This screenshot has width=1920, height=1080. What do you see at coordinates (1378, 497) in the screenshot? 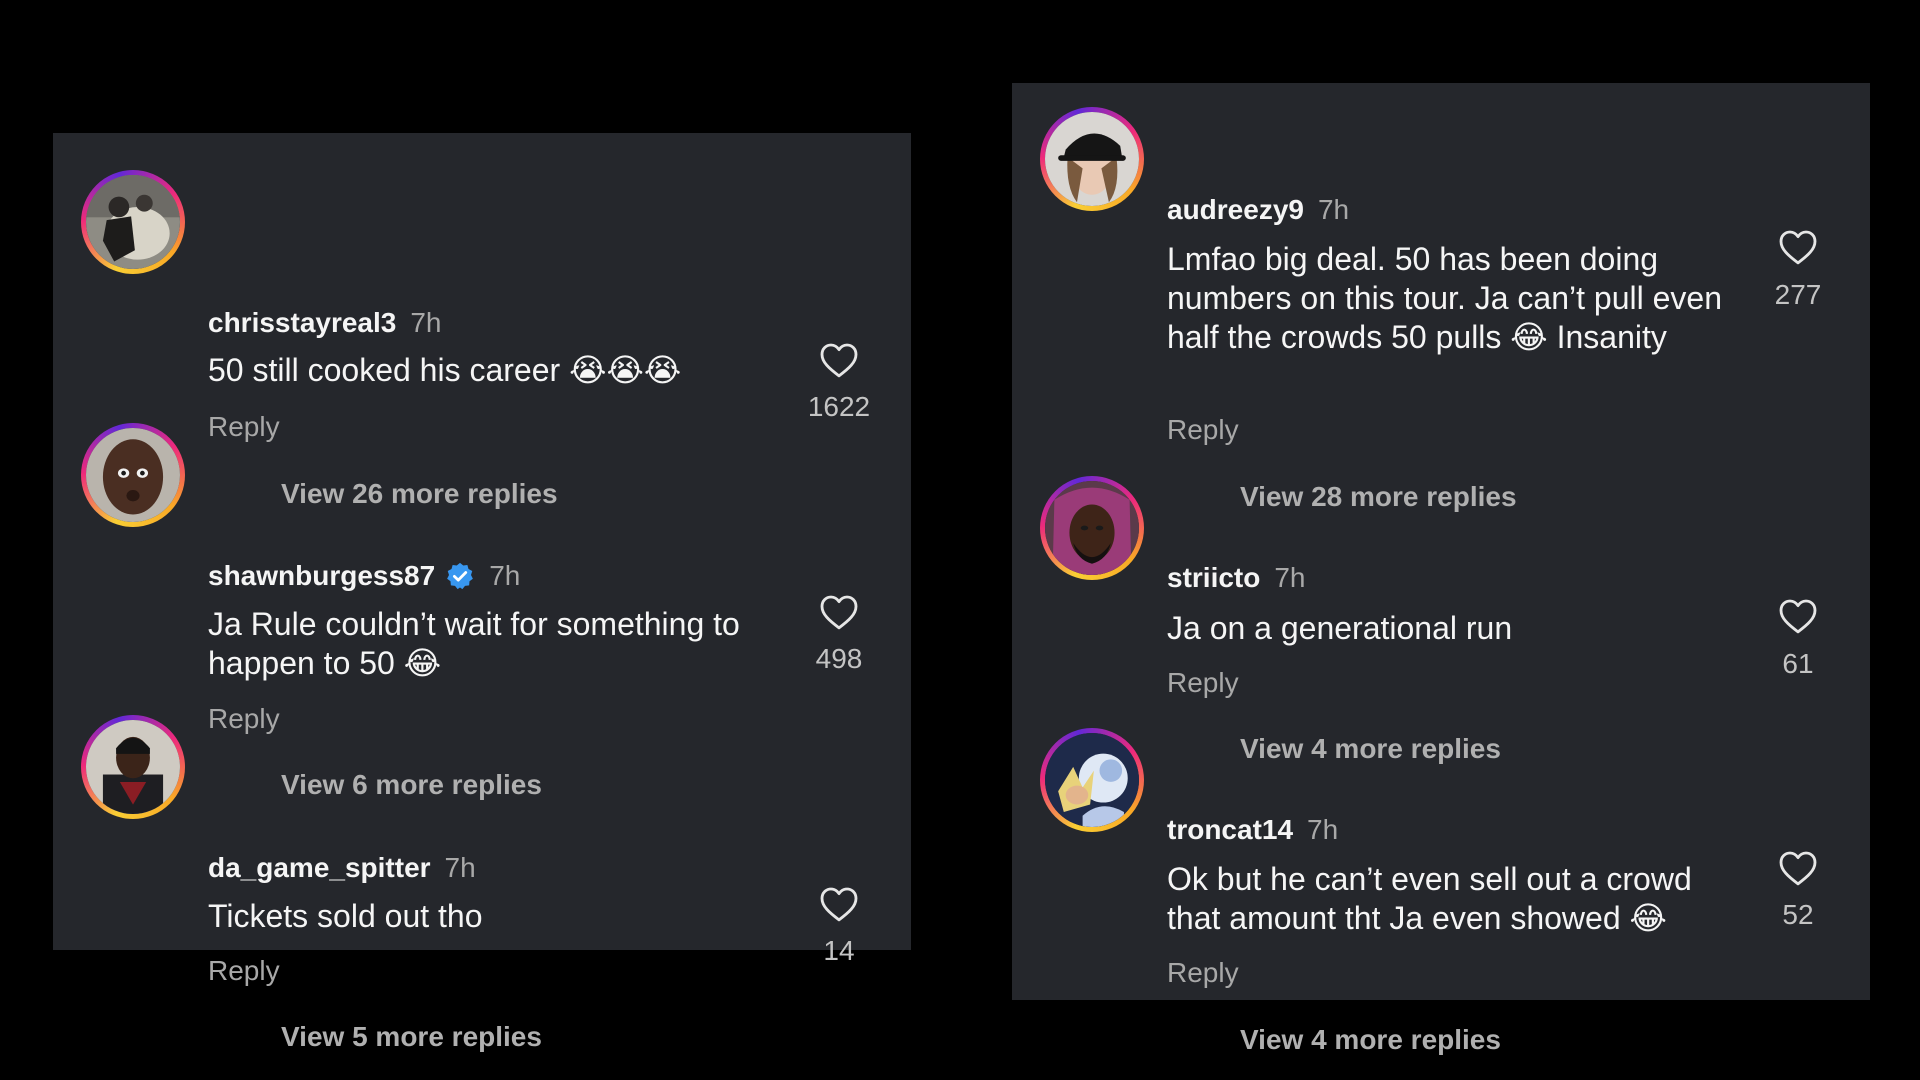
I see `view-replies-button: View 28 more replies` at bounding box center [1378, 497].